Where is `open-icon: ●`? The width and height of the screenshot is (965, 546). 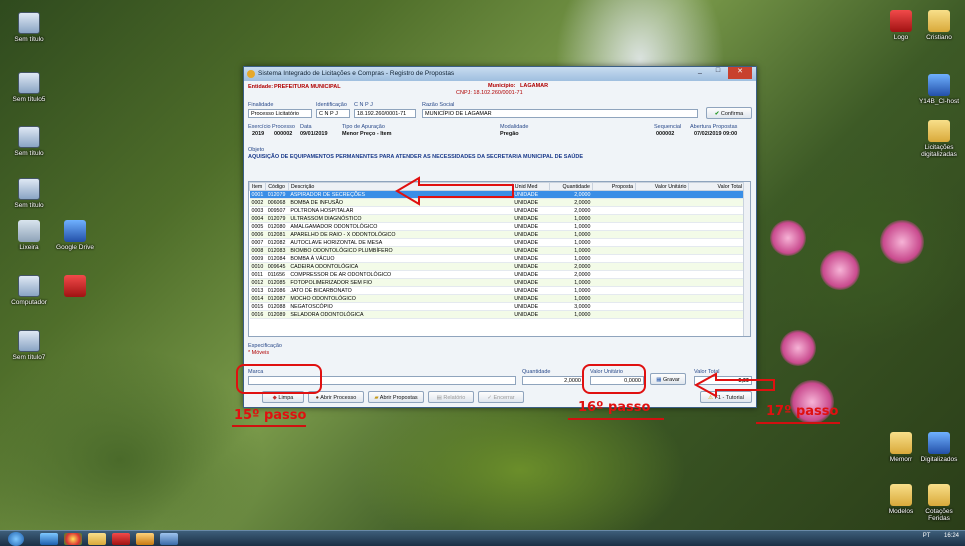 open-icon: ● is located at coordinates (317, 398).